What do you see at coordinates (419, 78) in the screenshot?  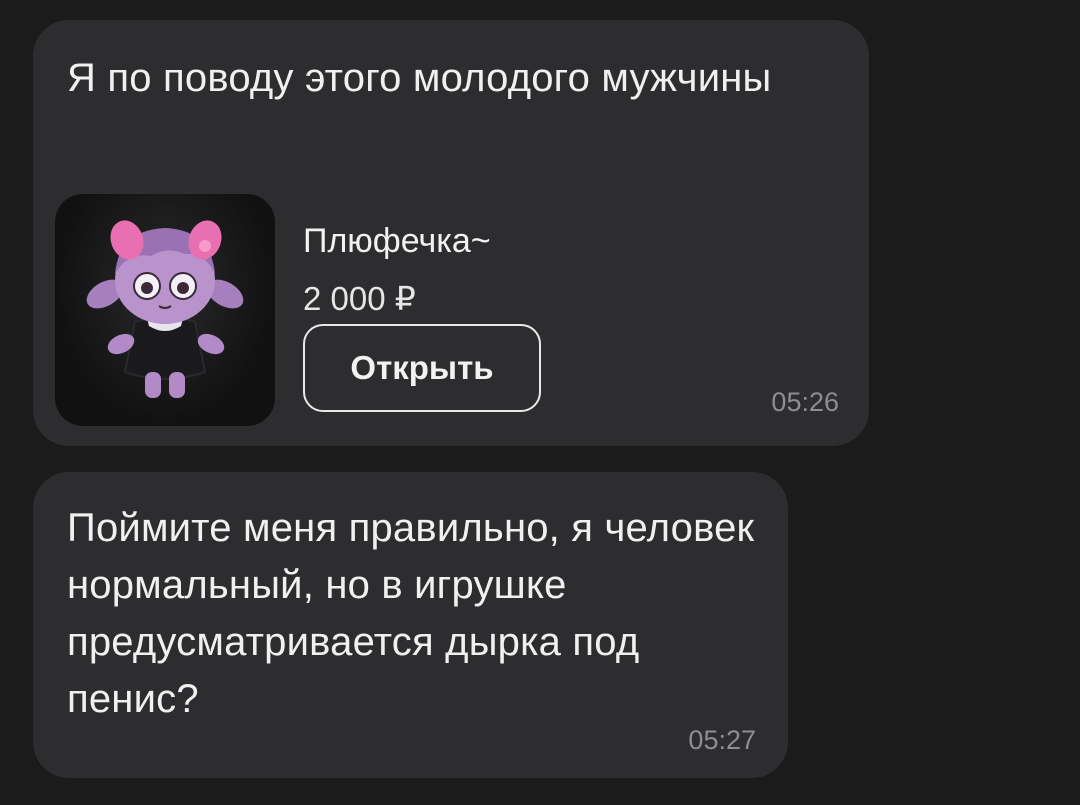 I see `message-text: Я по поводу этого молодого мужчины` at bounding box center [419, 78].